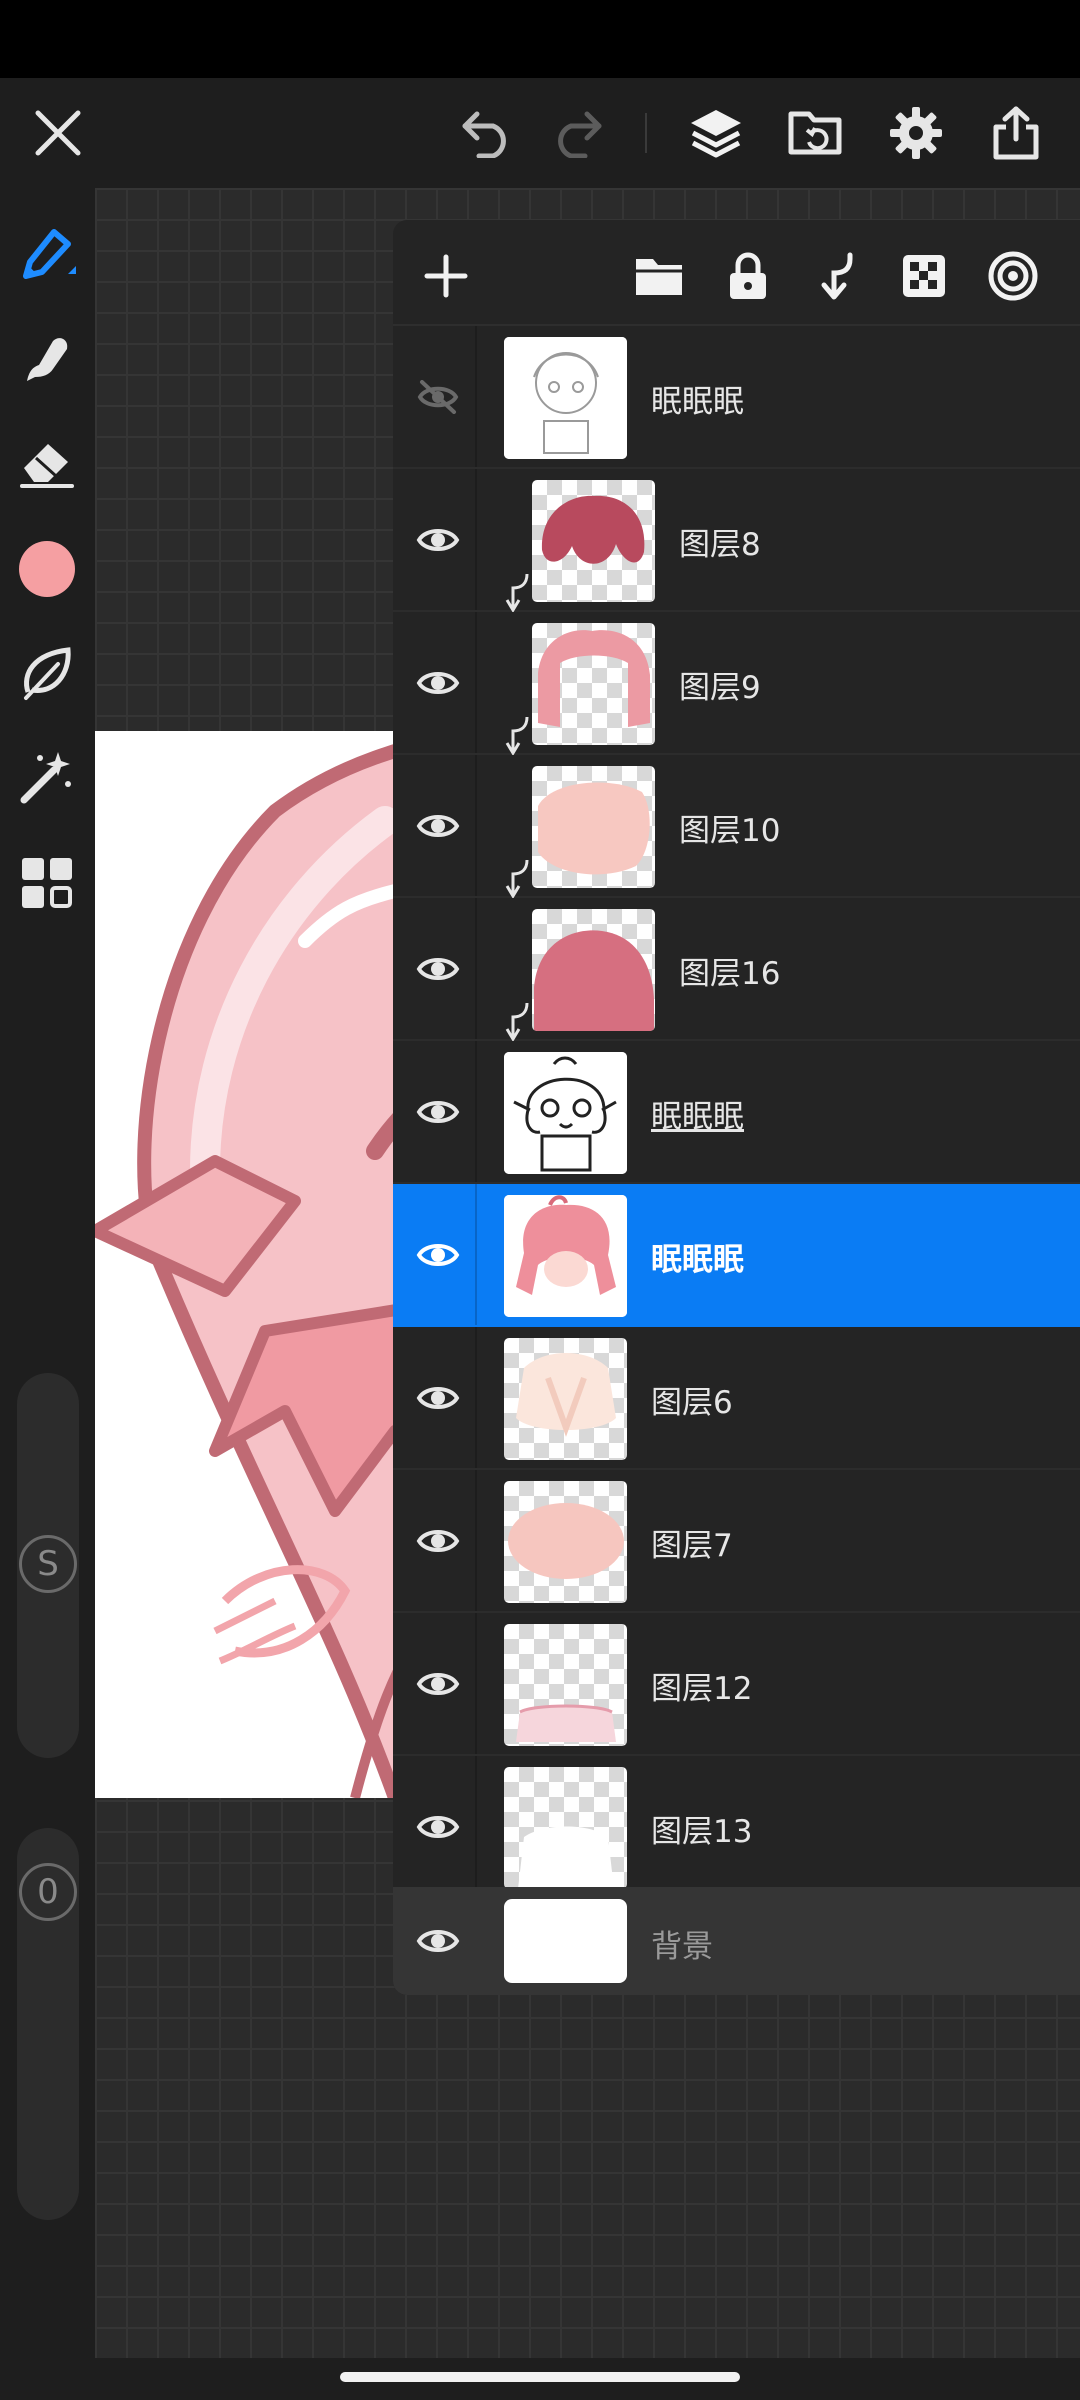  I want to click on smudge-icon, so click(47, 359).